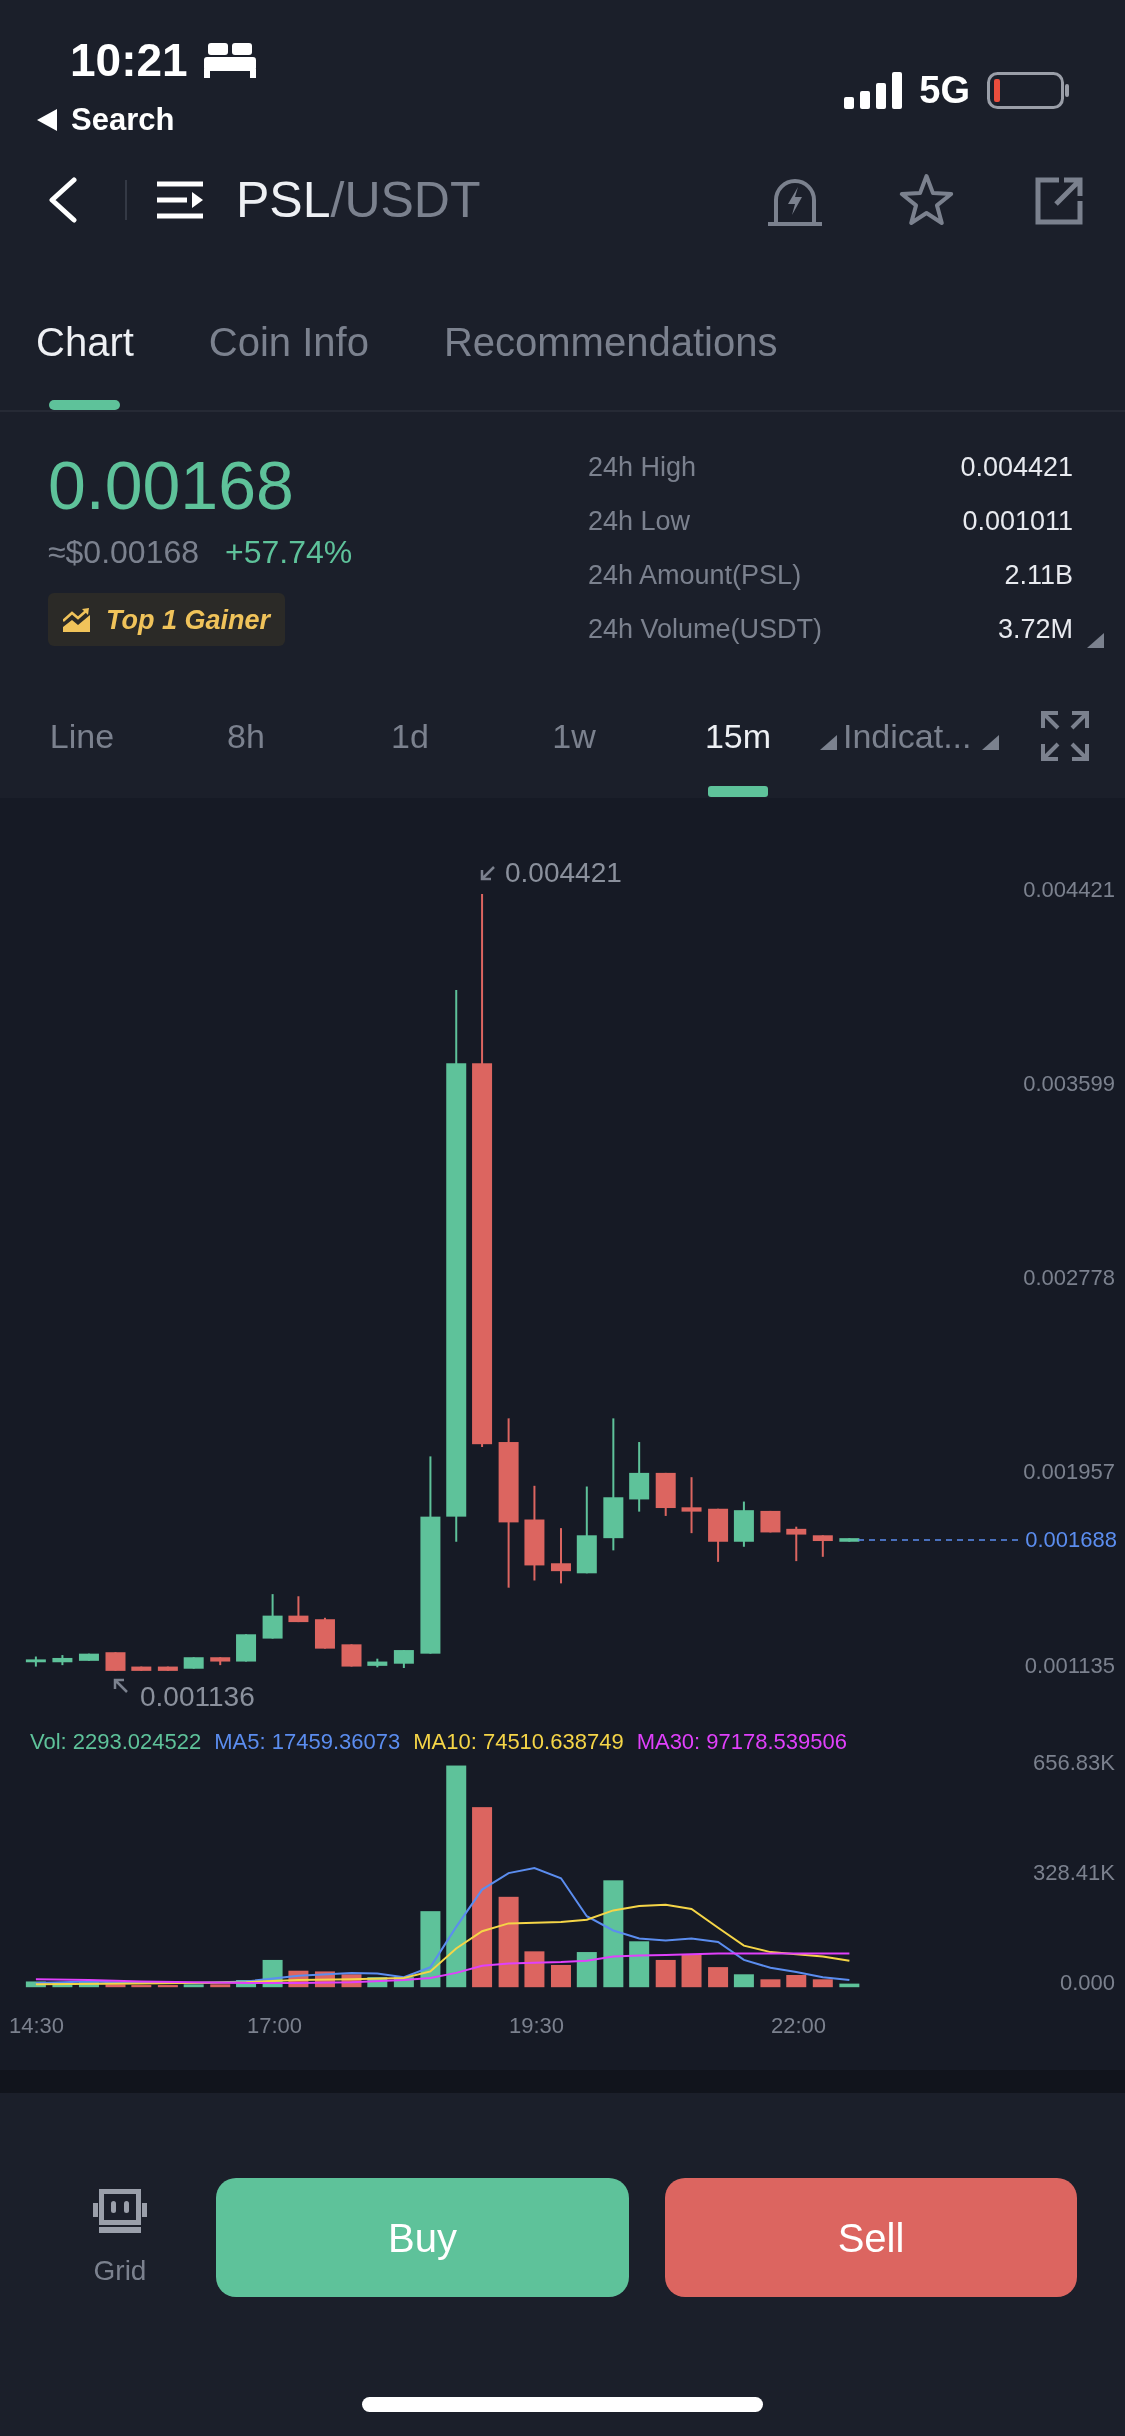 The image size is (1125, 2436). I want to click on up-left-arrow-icon, so click(120, 1685).